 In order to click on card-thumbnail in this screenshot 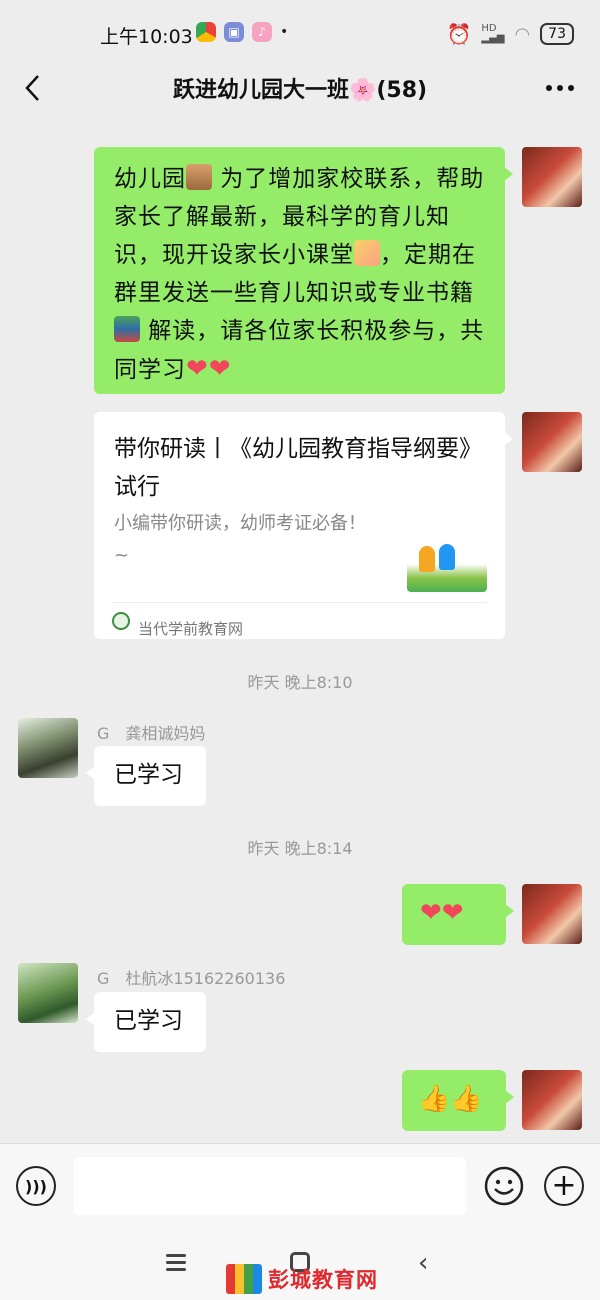, I will do `click(447, 564)`.